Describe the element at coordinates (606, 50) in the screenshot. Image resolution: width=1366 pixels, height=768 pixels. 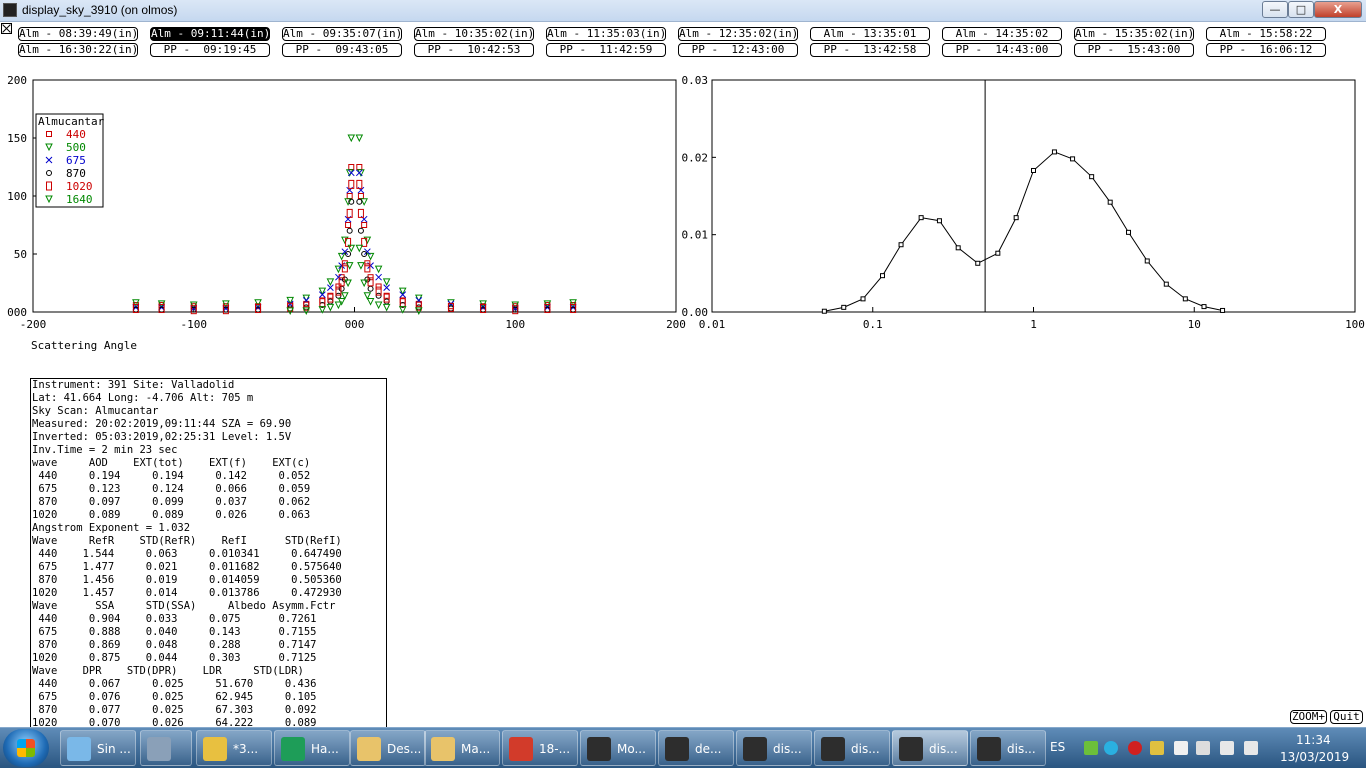
I see `scan-button: PP - 11:42:59` at that location.